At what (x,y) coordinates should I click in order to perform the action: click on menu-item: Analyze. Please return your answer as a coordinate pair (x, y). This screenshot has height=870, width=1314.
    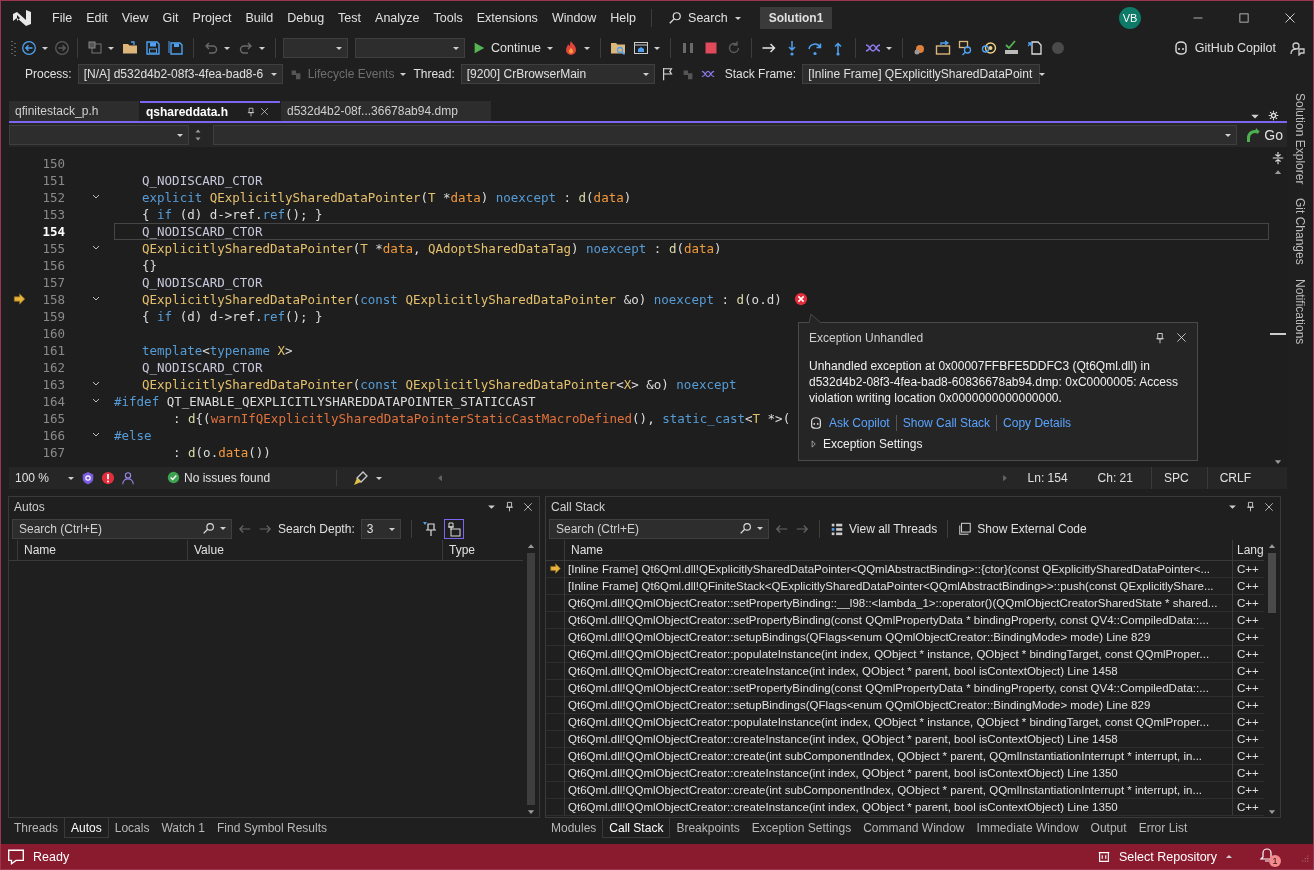
    Looking at the image, I should click on (397, 18).